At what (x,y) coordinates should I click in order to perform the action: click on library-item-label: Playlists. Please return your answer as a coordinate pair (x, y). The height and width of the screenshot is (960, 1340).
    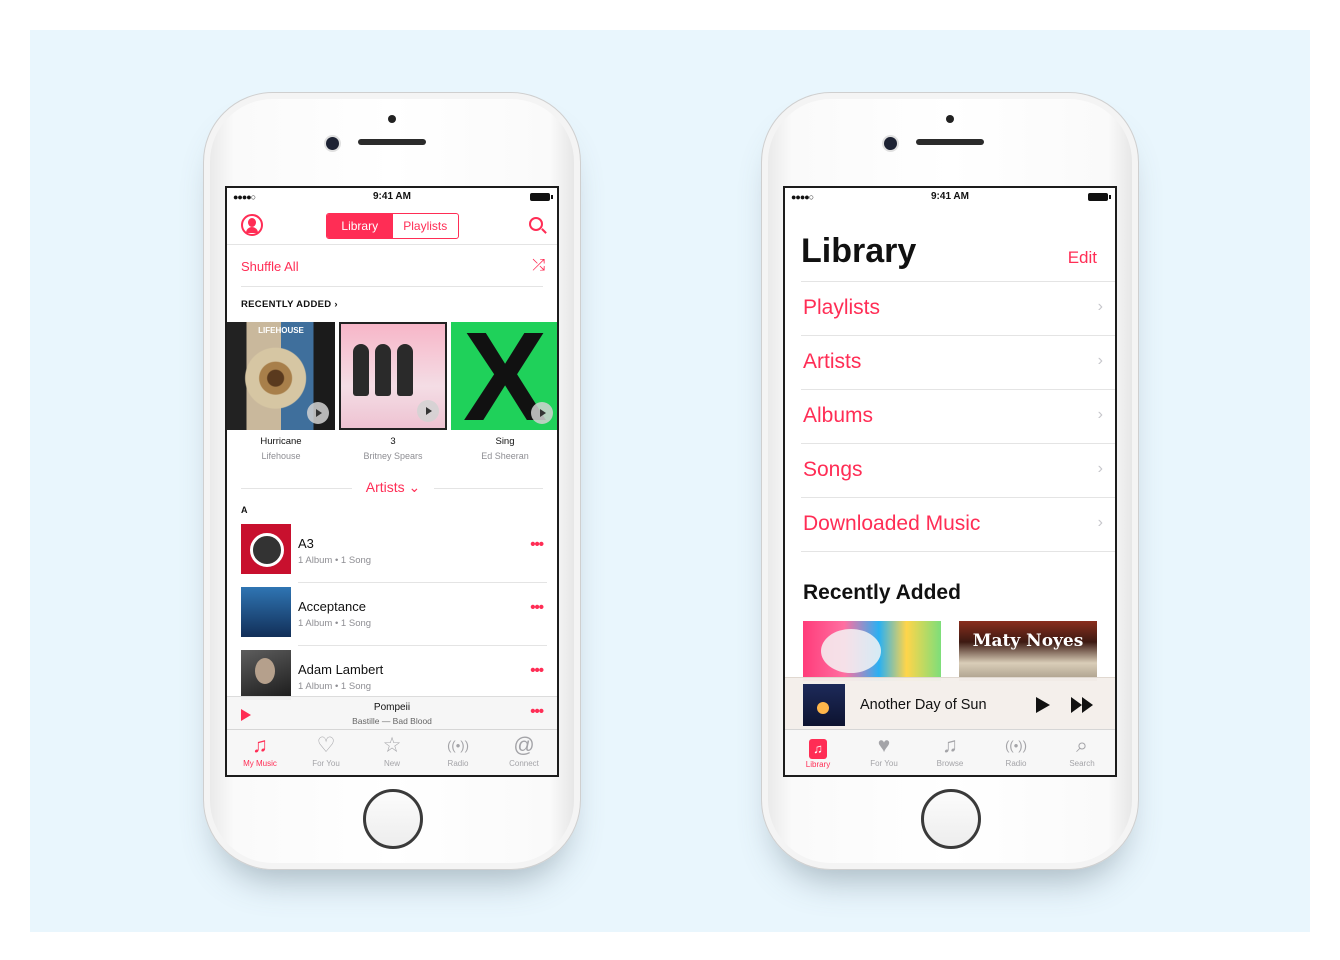
    Looking at the image, I should click on (842, 307).